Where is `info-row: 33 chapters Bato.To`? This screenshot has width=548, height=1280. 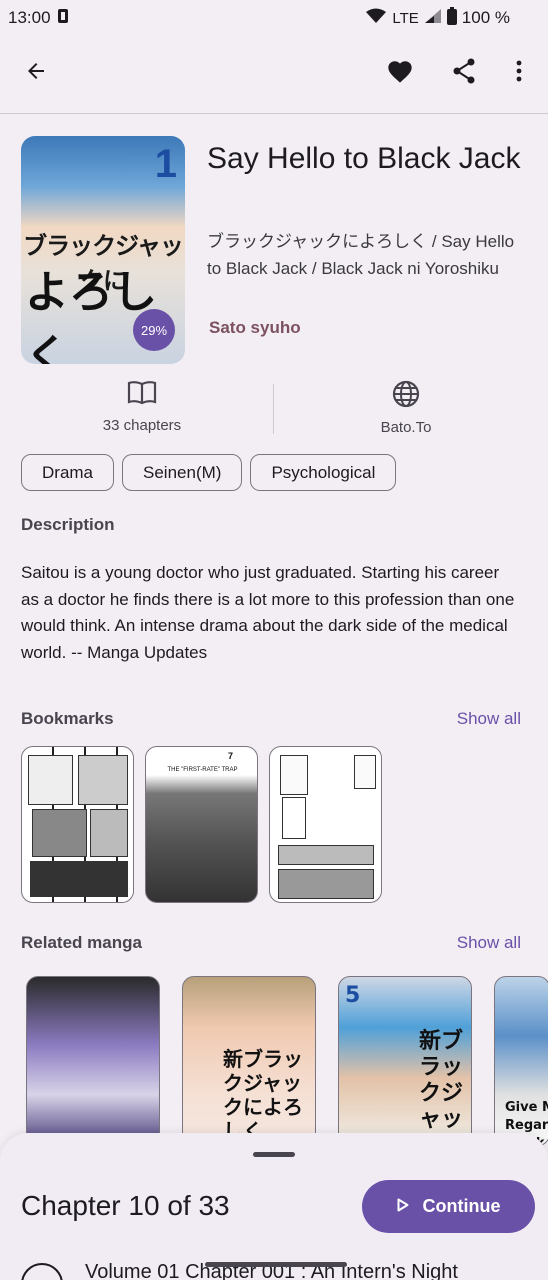 info-row: 33 chapters Bato.To is located at coordinates (274, 410).